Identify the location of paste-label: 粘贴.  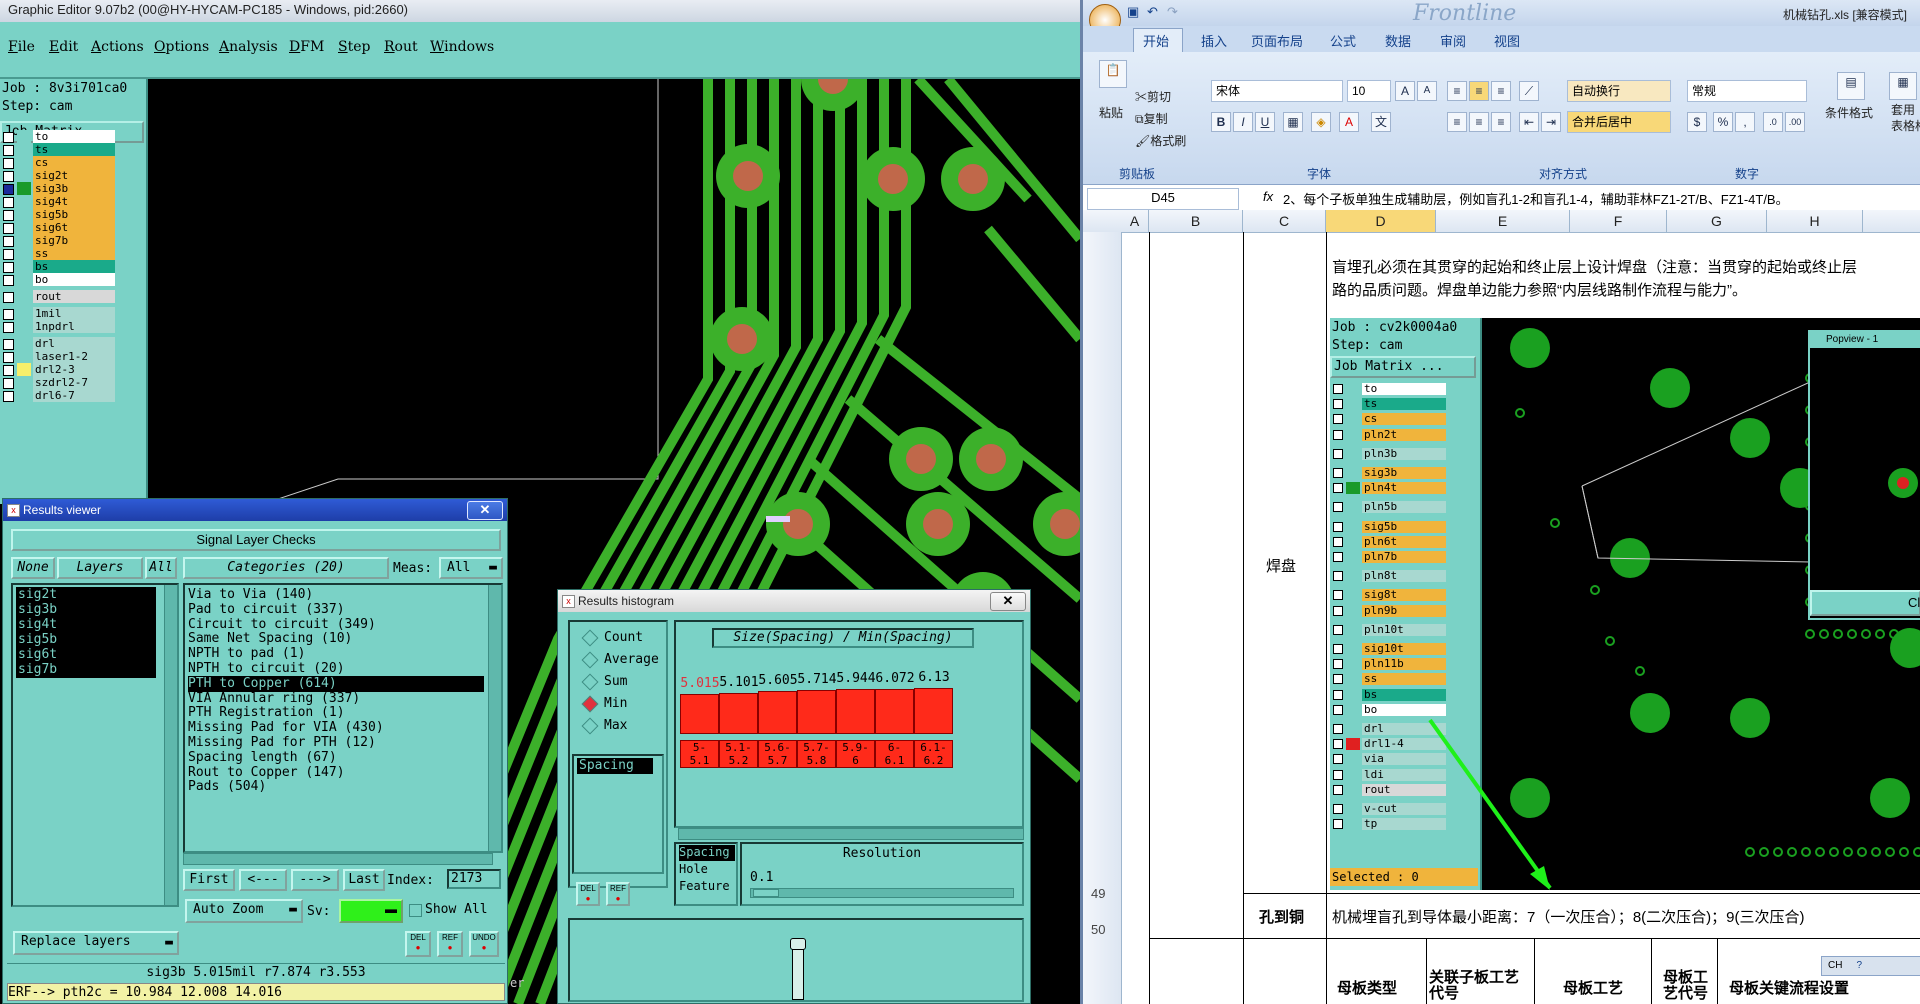
(1111, 112).